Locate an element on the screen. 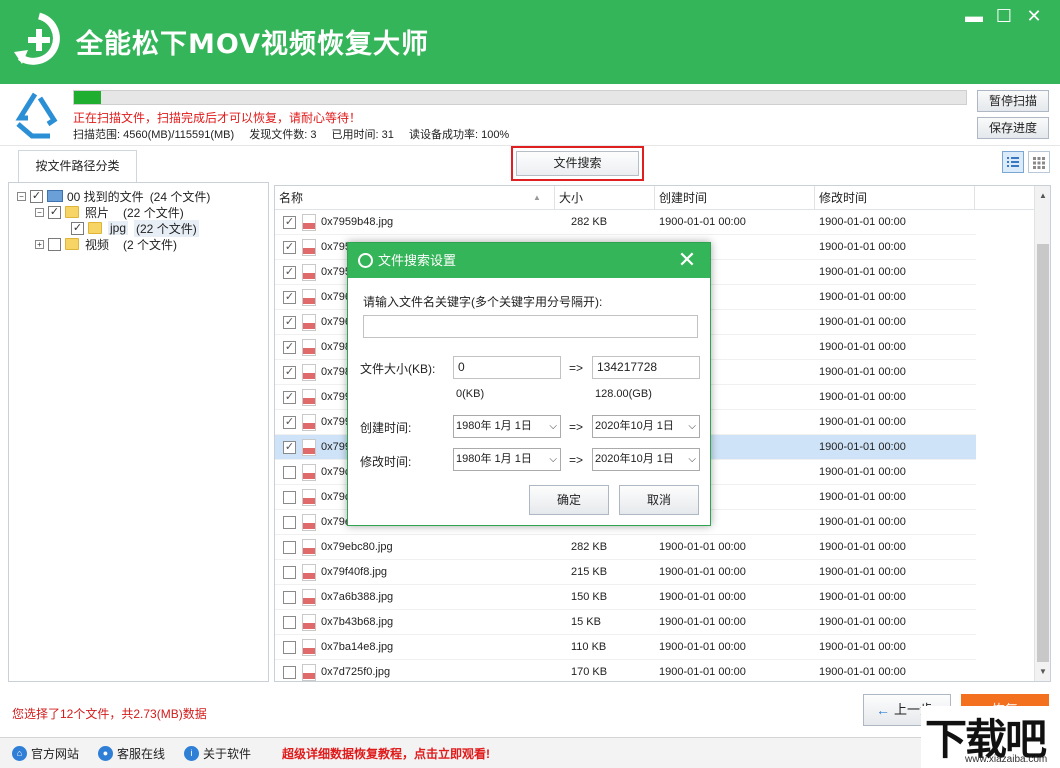 The image size is (1060, 768). tree-photos-count: (22 个文件) is located at coordinates (153, 212).